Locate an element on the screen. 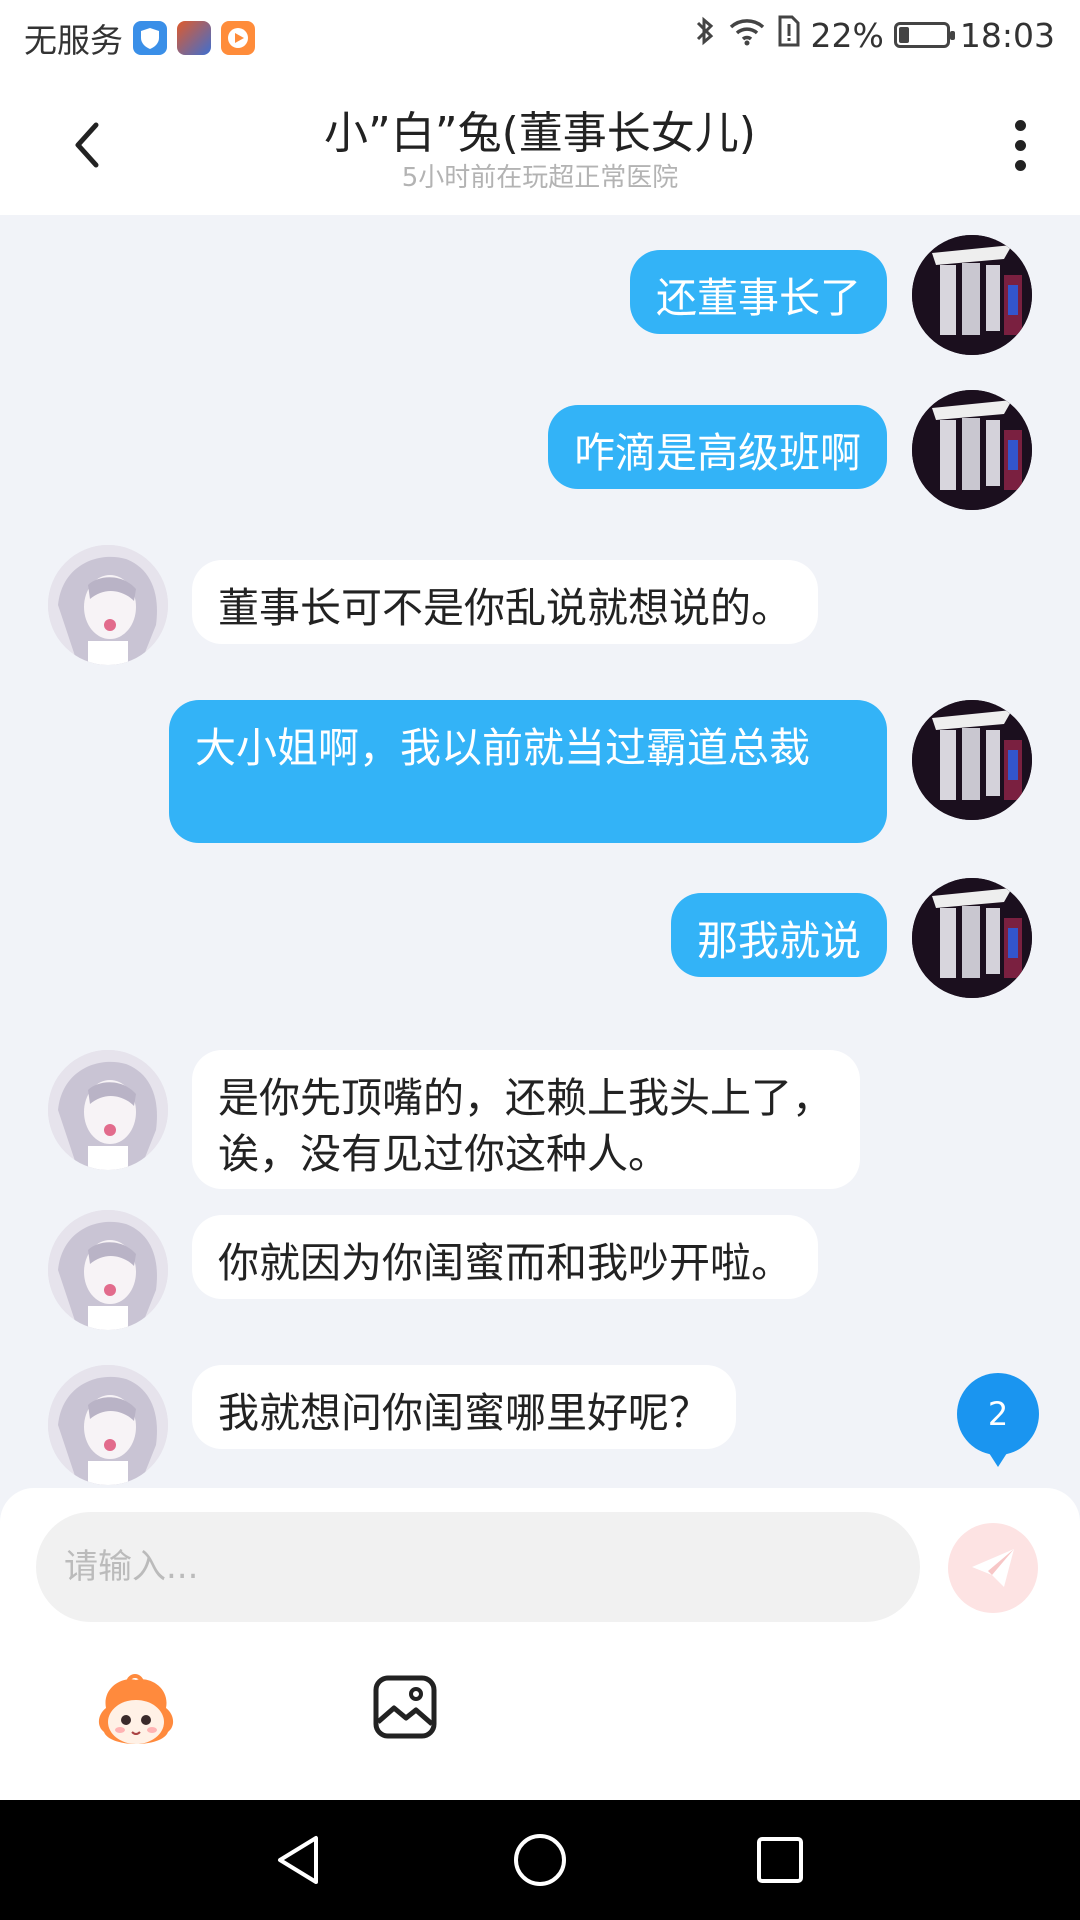 This screenshot has height=1920, width=1080. triangle-back-icon is located at coordinates (298, 1860).